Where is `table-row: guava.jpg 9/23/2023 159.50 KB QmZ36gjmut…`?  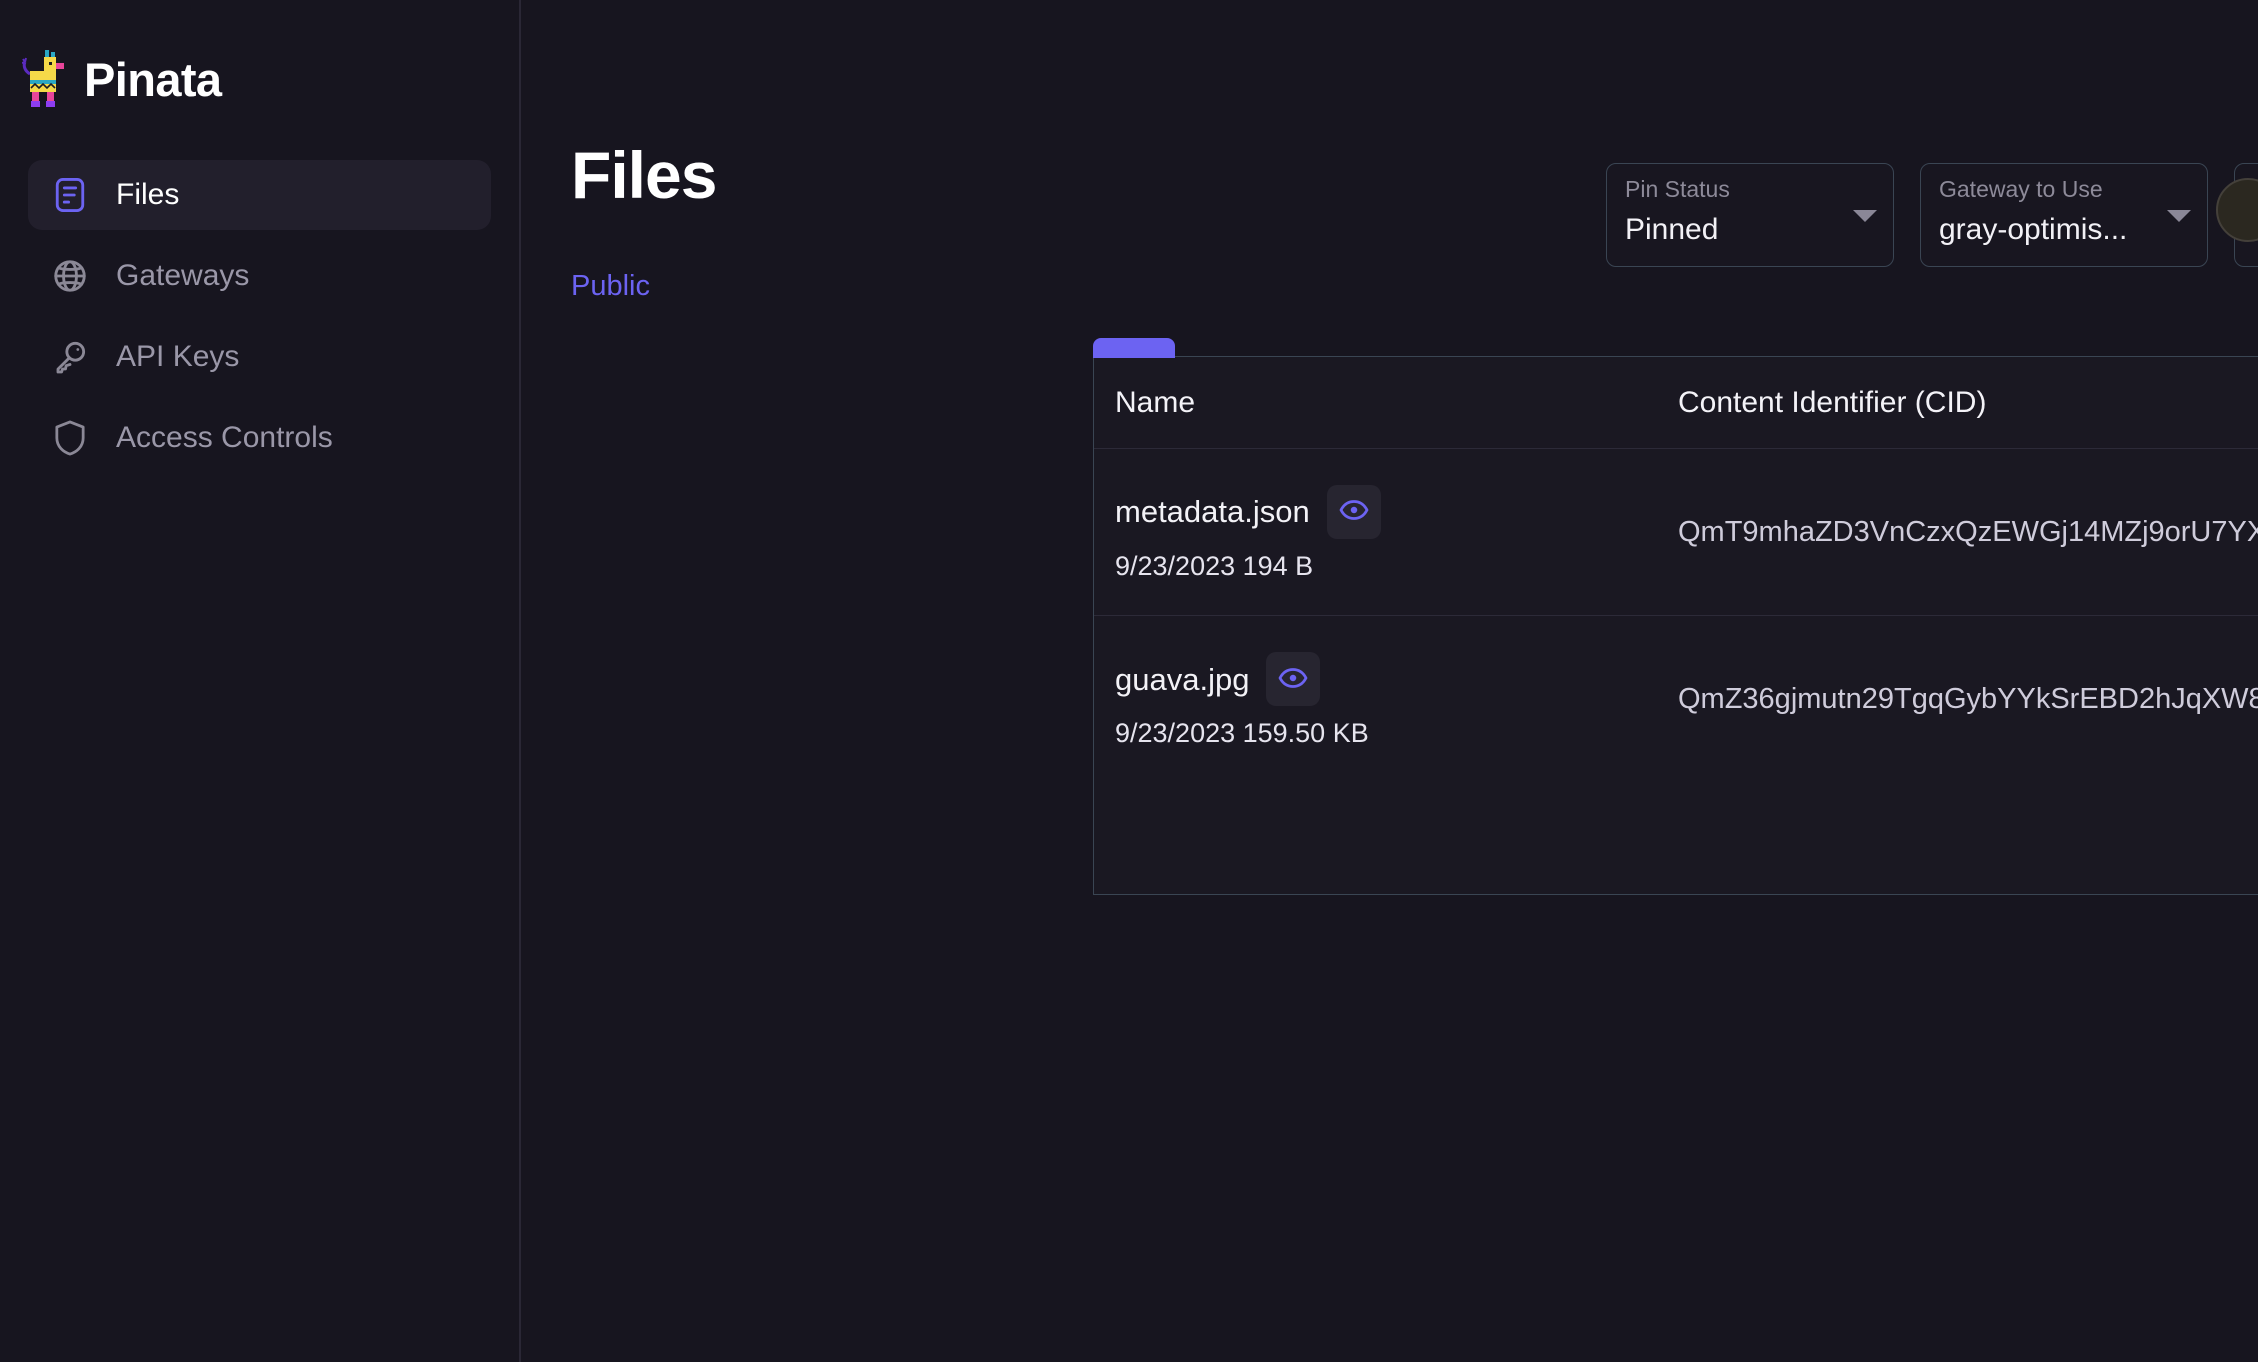
table-row: guava.jpg 9/23/2023 159.50 KB QmZ36gjmut… is located at coordinates (1676, 699).